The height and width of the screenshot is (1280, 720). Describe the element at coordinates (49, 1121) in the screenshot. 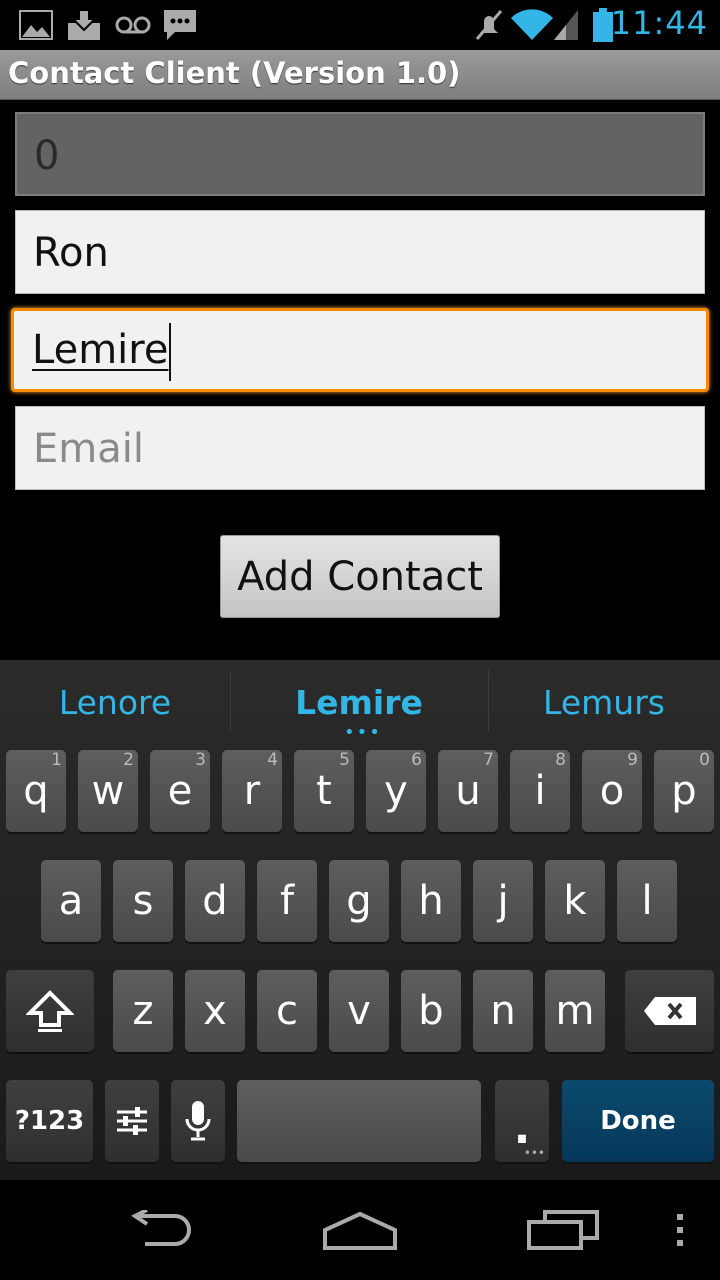

I see `symbols-key: ?123` at that location.